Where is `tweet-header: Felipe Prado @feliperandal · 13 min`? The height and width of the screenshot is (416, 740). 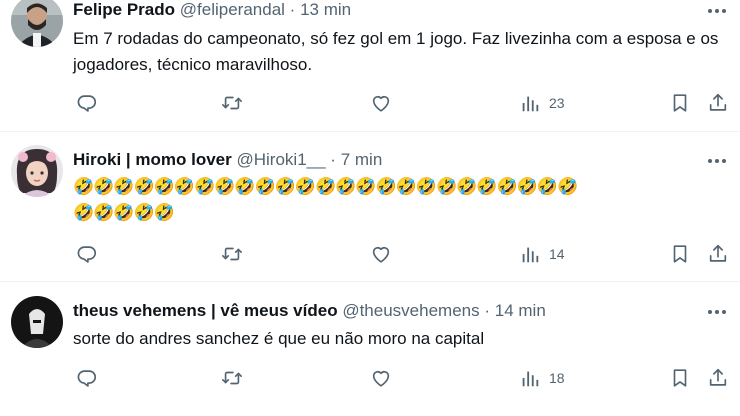
tweet-header: Felipe Prado @feliperandal · 13 min is located at coordinates (212, 10).